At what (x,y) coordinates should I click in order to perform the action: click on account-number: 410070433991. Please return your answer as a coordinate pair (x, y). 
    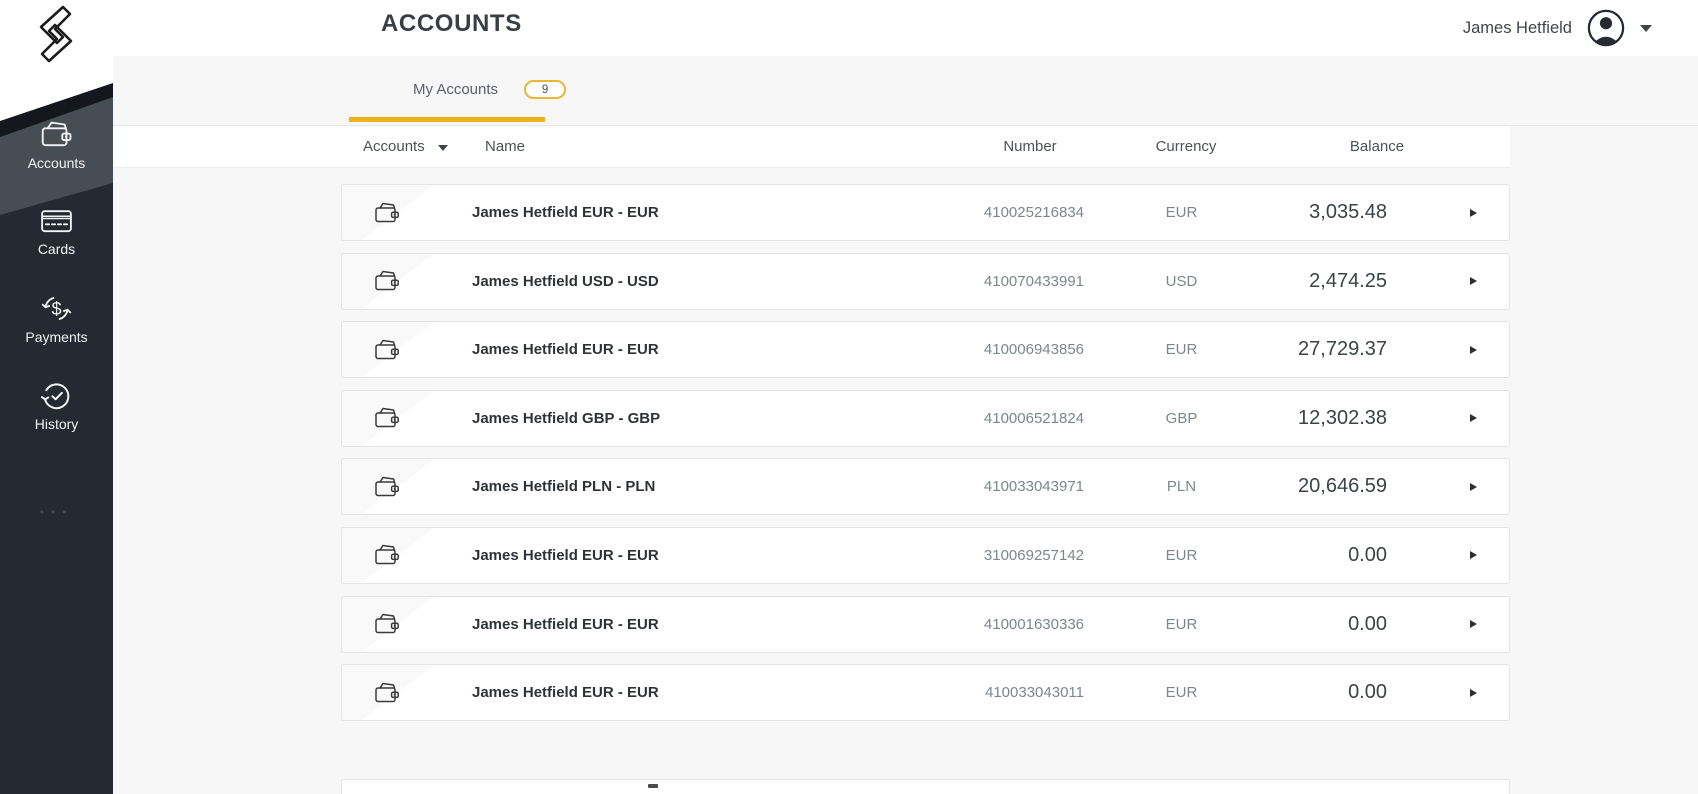
    Looking at the image, I should click on (1033, 281).